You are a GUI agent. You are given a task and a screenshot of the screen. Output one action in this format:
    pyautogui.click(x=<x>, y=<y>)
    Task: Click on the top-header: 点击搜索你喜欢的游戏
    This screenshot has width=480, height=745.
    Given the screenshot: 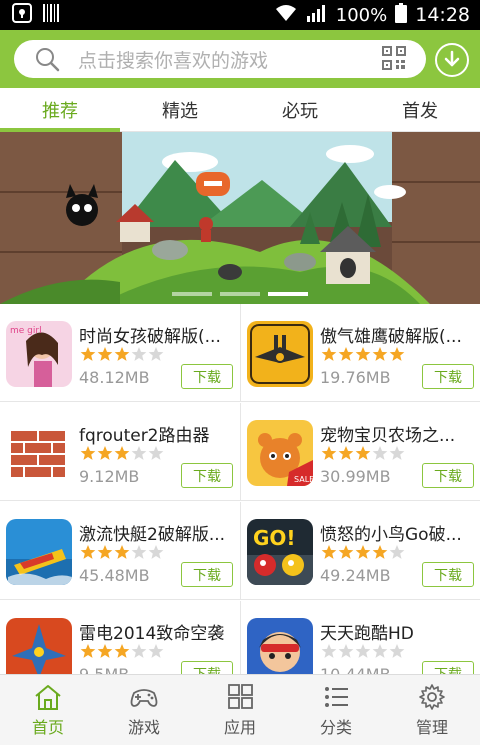 What is the action you would take?
    pyautogui.click(x=240, y=59)
    